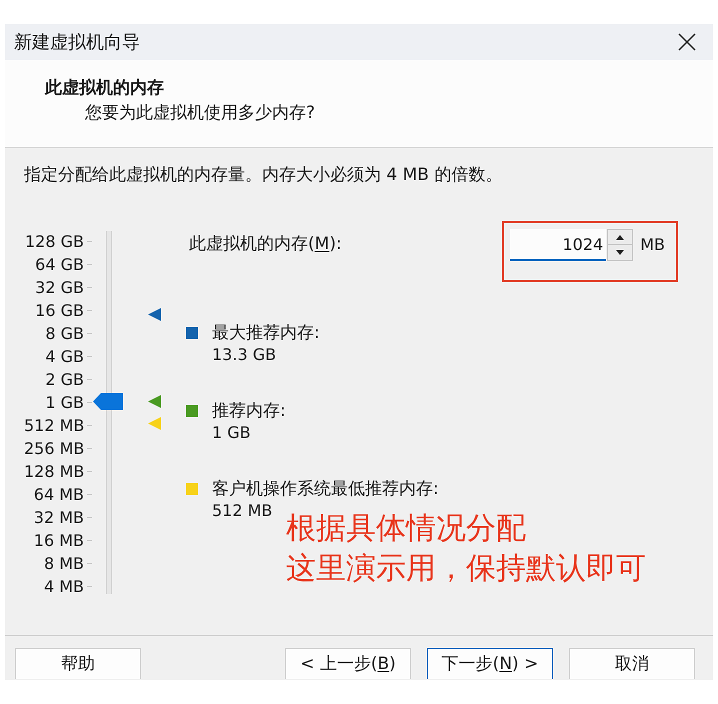 This screenshot has width=718, height=704. I want to click on scale-label: 128 MB, so click(54, 472).